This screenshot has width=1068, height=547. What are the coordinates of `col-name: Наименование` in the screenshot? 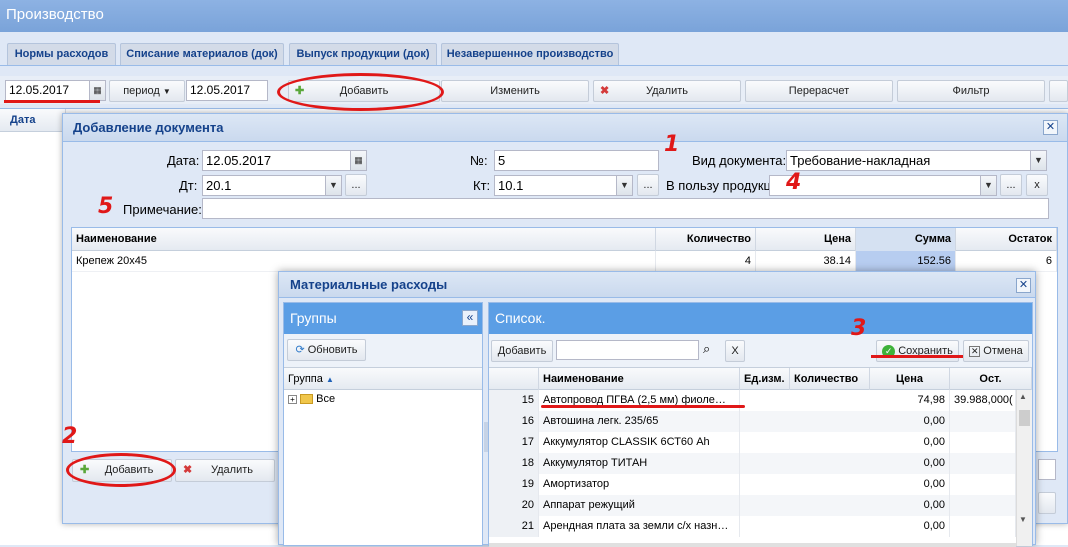 It's located at (364, 239).